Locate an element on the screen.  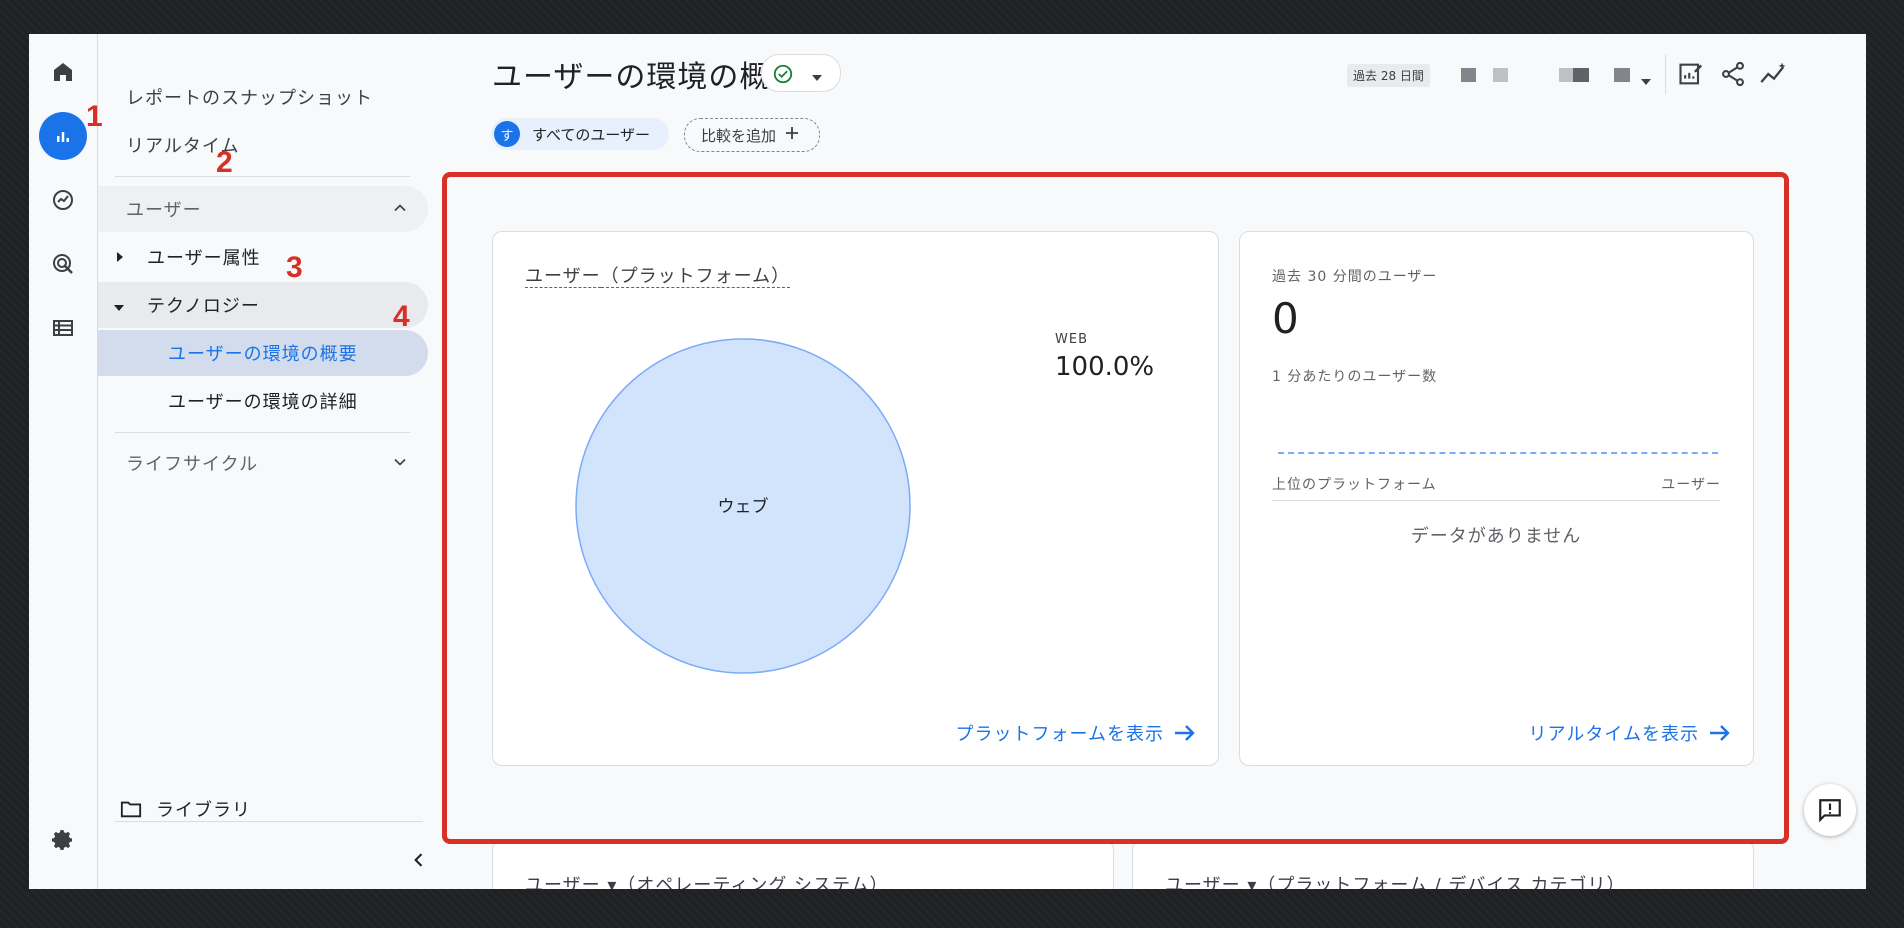
chevron-down-icon is located at coordinates (400, 464).